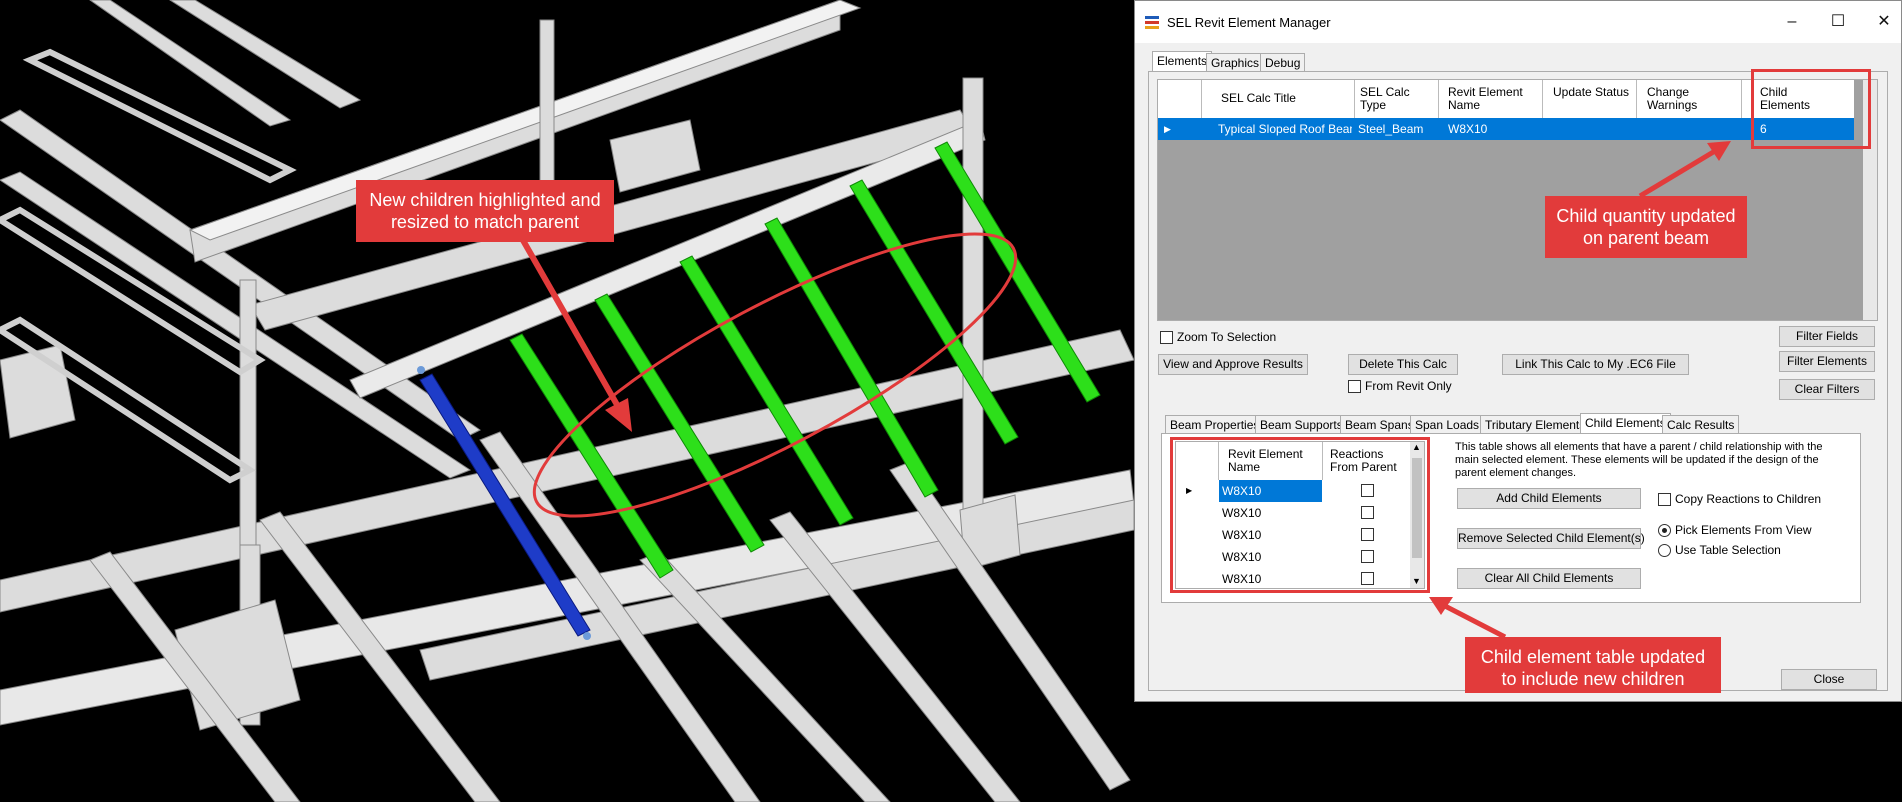  What do you see at coordinates (1492, 99) in the screenshot?
I see `column-header: Revit Element Name` at bounding box center [1492, 99].